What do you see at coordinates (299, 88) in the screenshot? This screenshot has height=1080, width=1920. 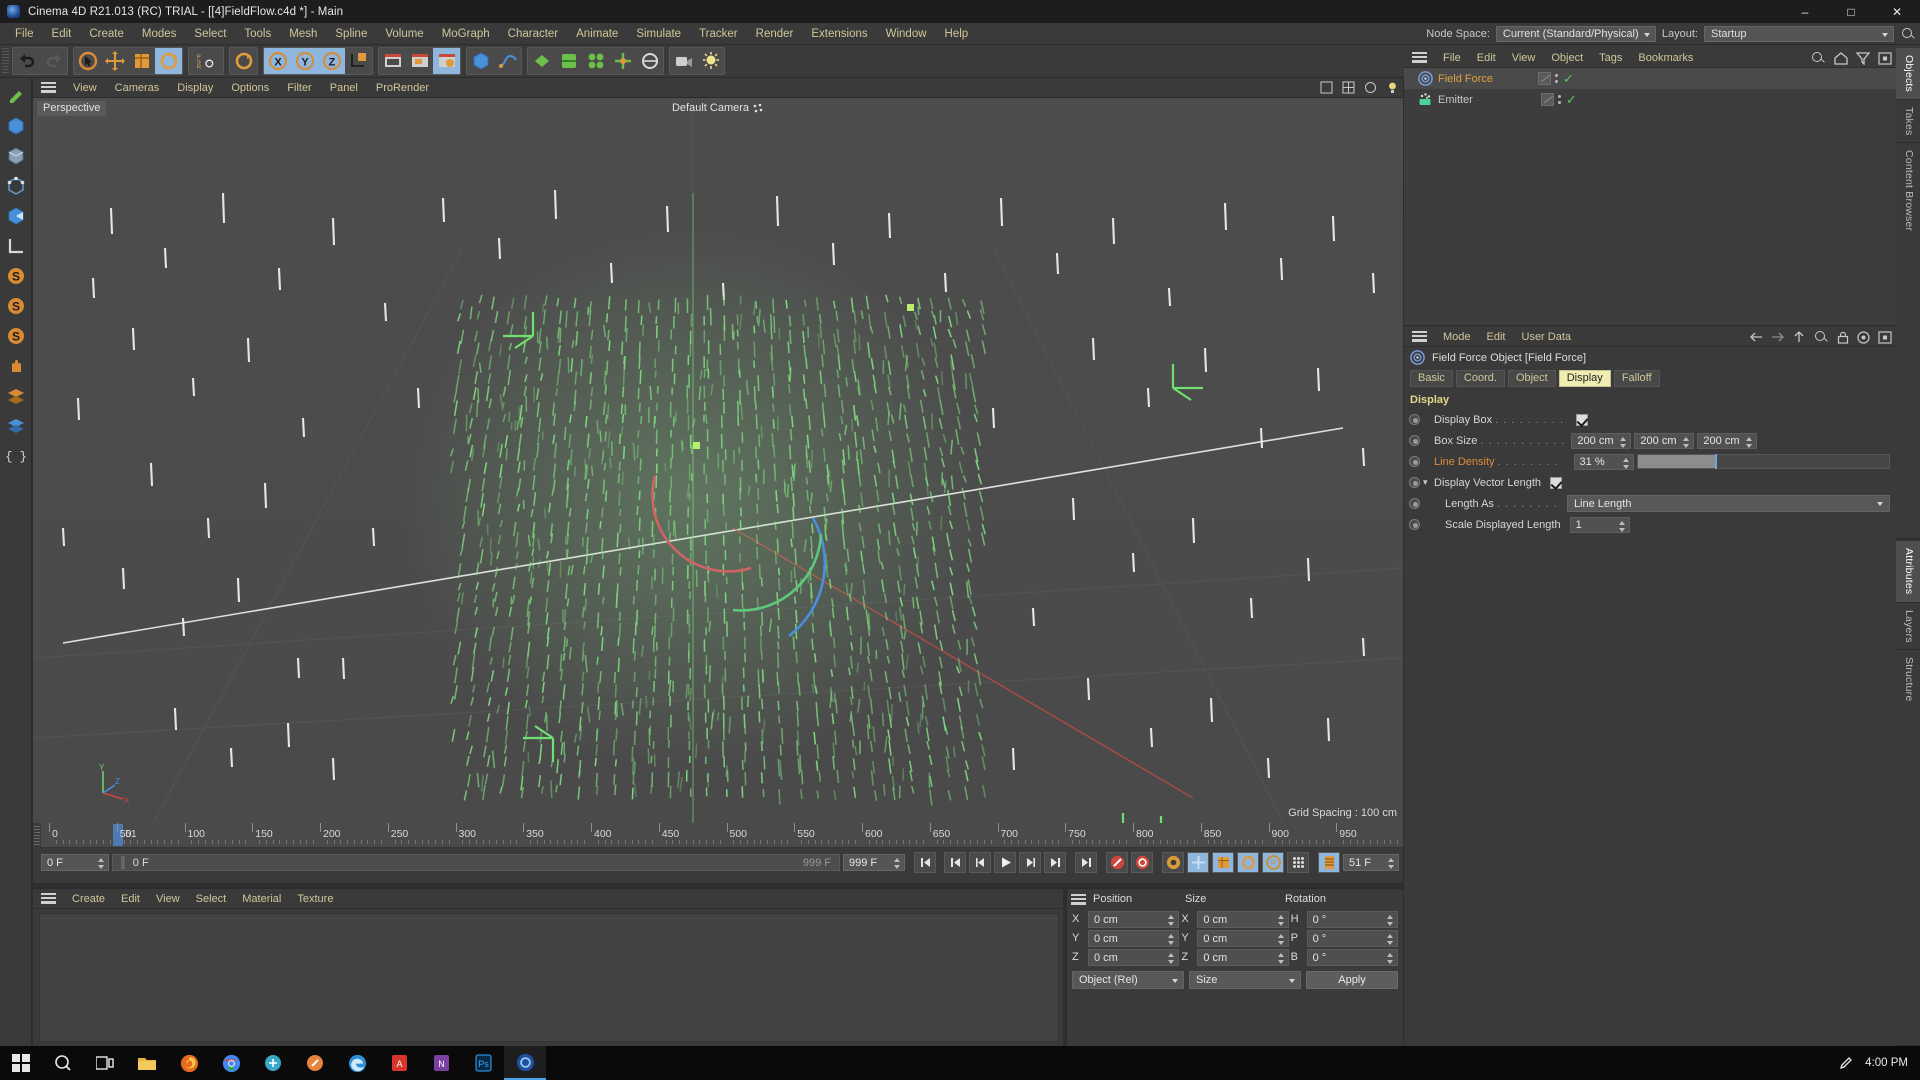 I see `viewport-menu-filter: Filter` at bounding box center [299, 88].